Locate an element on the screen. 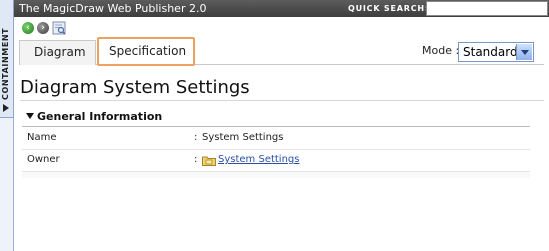  section-header: General Information is located at coordinates (94, 116).